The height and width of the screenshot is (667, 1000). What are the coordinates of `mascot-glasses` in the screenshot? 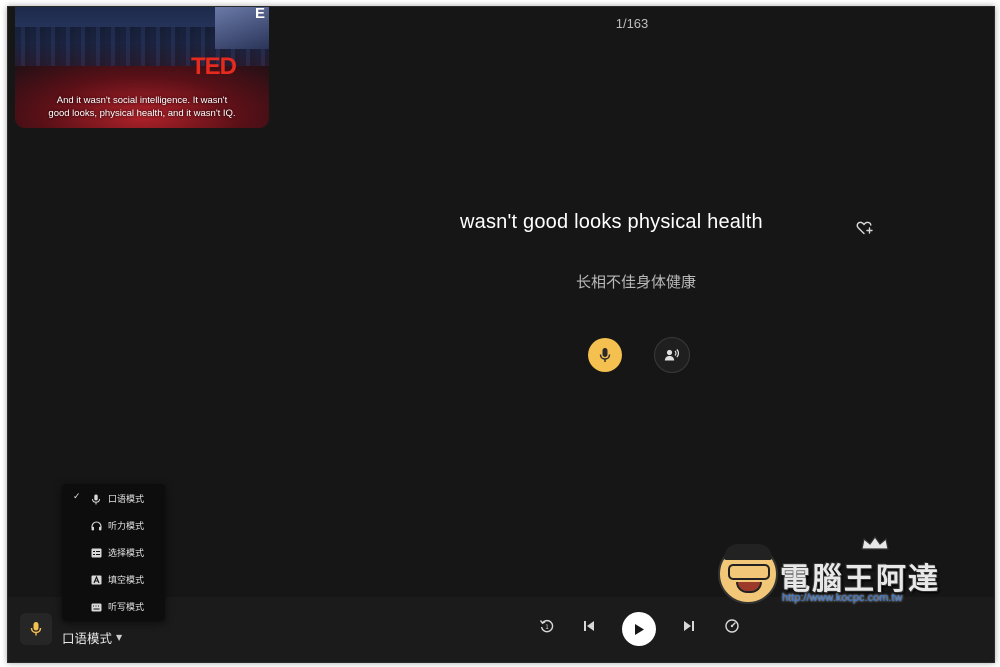 It's located at (749, 572).